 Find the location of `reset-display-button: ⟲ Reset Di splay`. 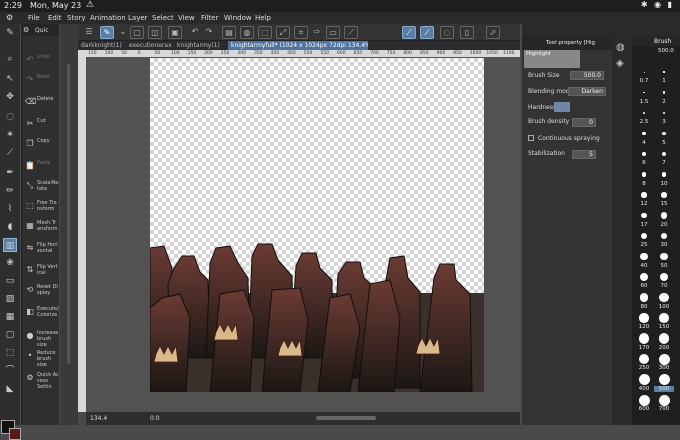

reset-display-button: ⟲ Reset Di splay is located at coordinates (41, 291).